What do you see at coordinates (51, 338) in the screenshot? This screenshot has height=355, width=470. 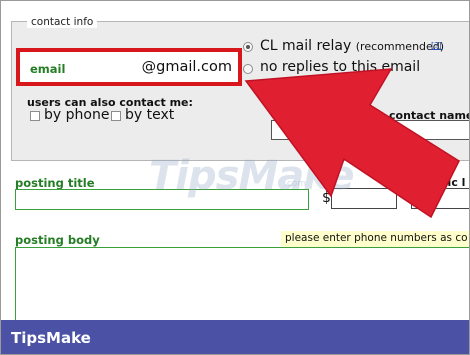 I see `brand-name: TipsMake` at bounding box center [51, 338].